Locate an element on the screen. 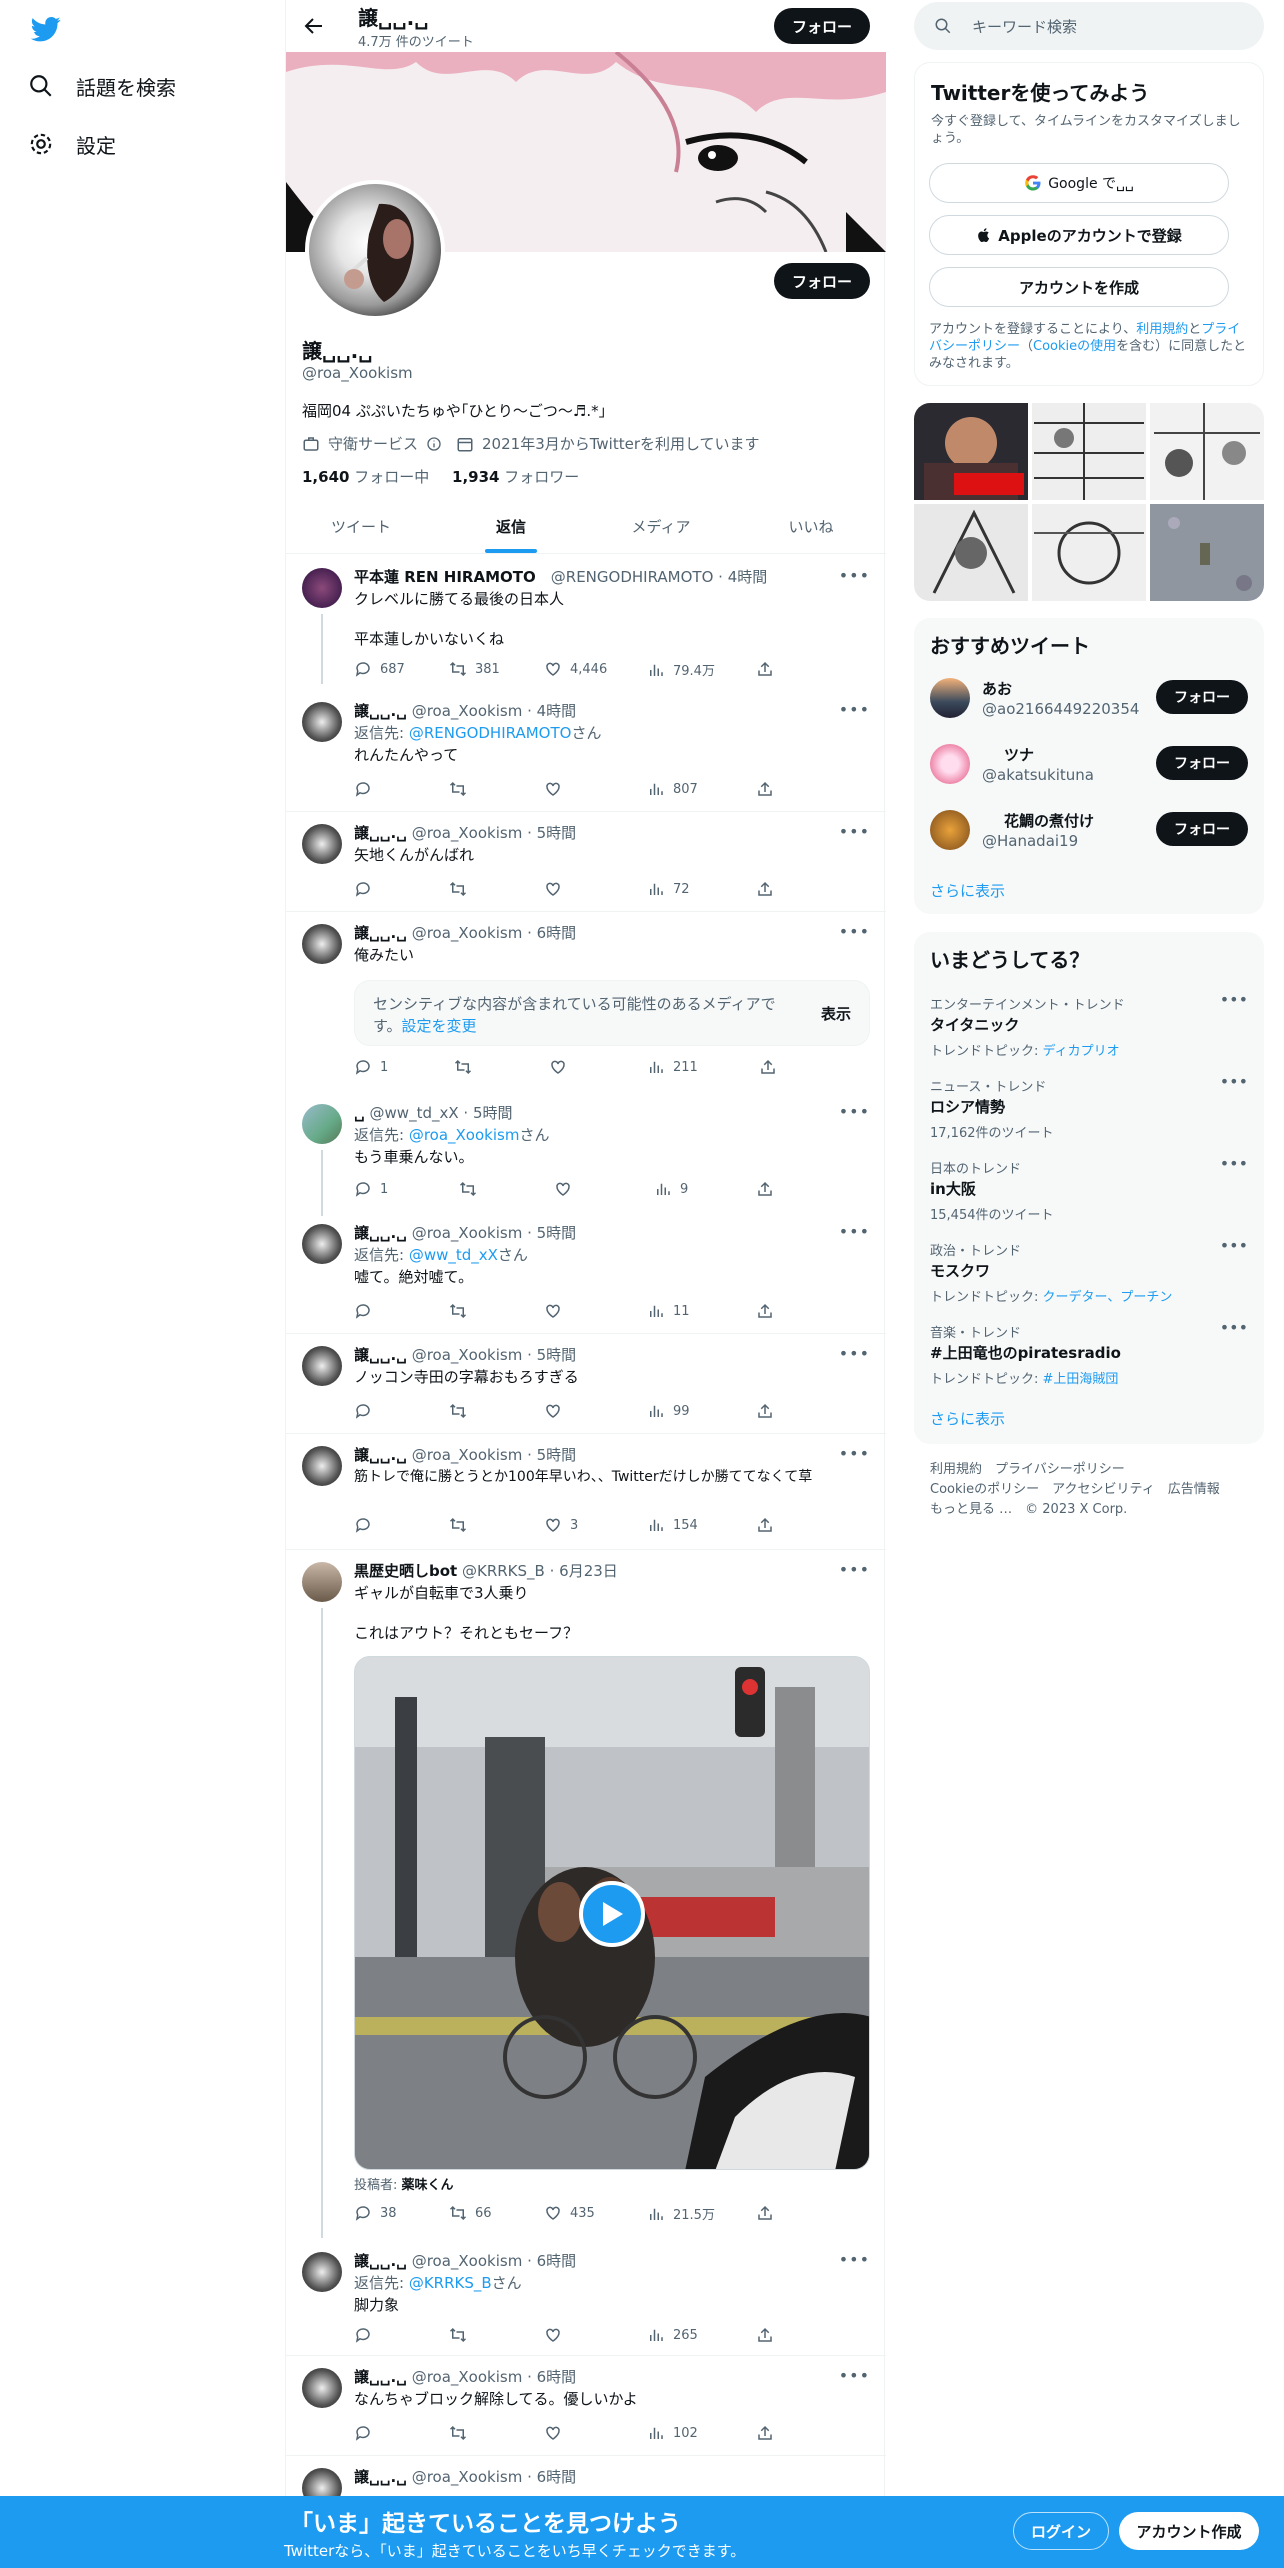 Image resolution: width=1284 pixels, height=2568 pixels. retweet-button: 66 is located at coordinates (470, 2213).